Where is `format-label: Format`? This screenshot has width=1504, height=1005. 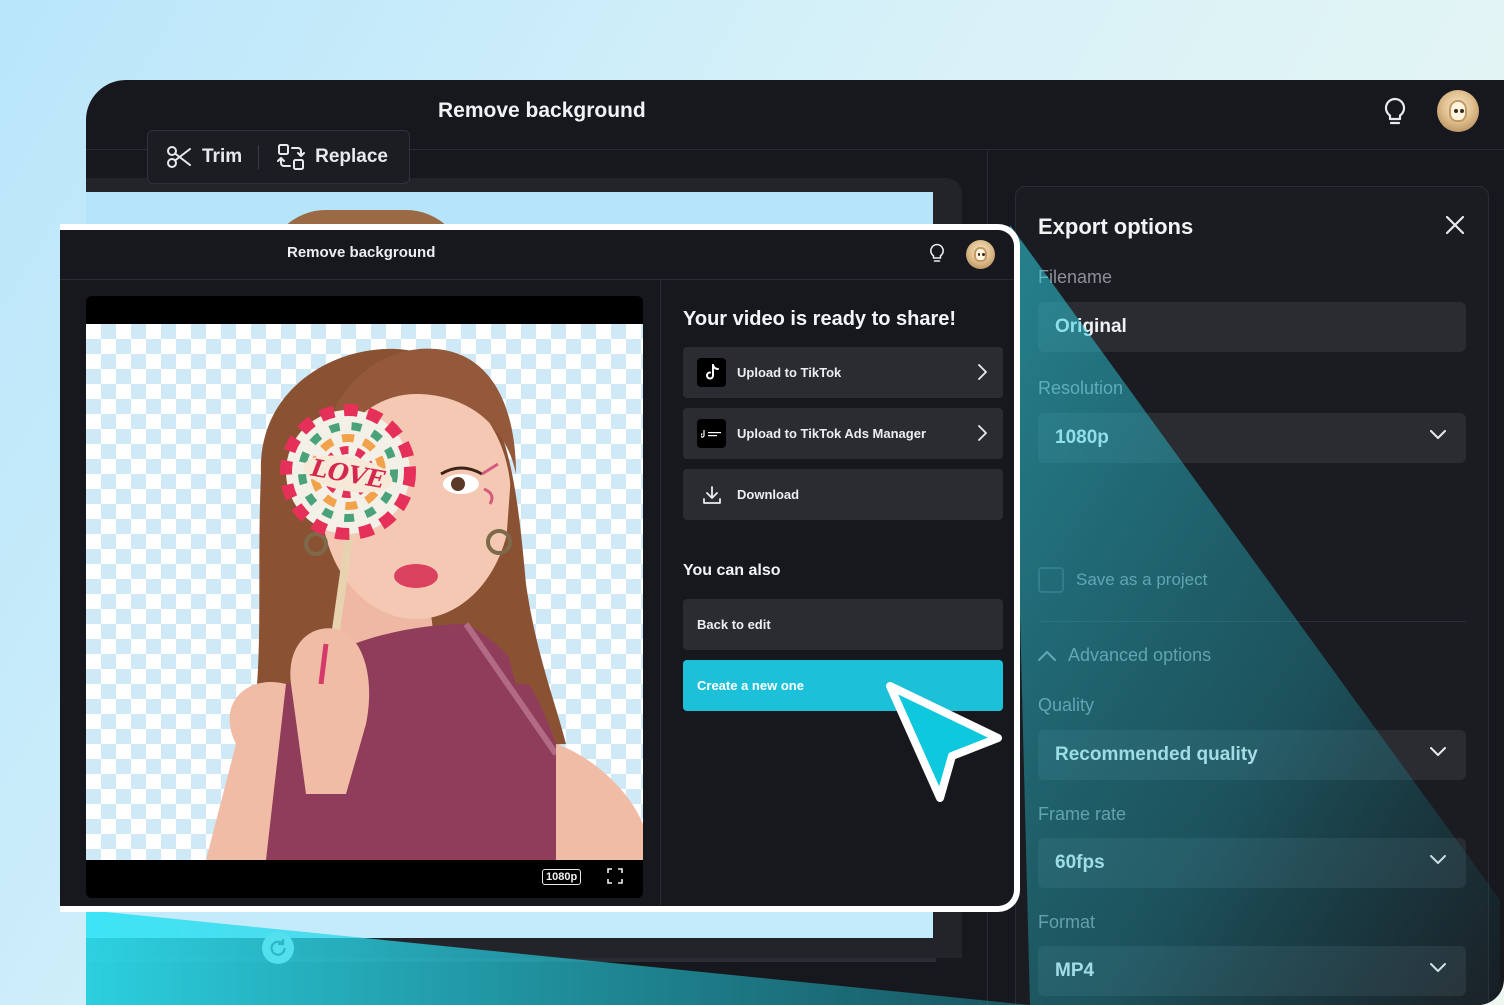 format-label: Format is located at coordinates (1067, 922).